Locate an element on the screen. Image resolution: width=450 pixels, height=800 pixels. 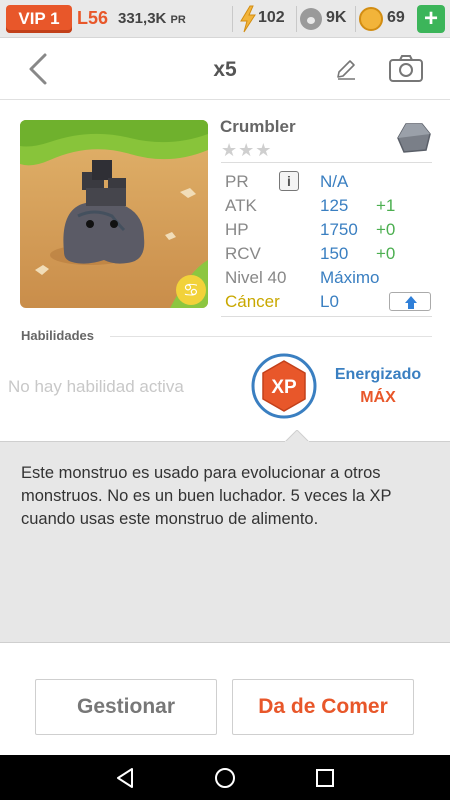
page-header: x5 is located at coordinates (225, 69).